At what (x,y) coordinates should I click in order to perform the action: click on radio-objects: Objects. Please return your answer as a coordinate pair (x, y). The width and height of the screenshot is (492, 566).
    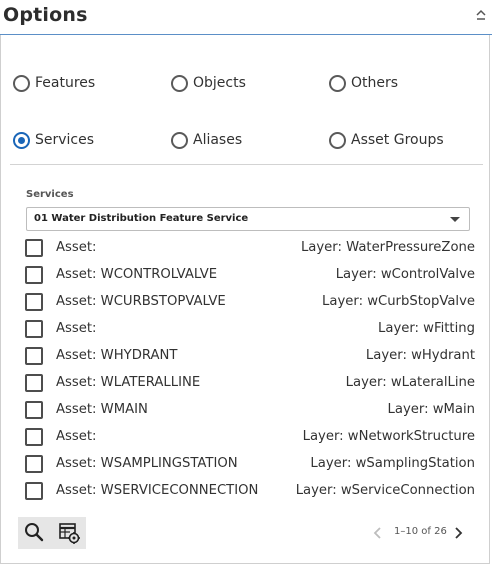
    Looking at the image, I should click on (208, 83).